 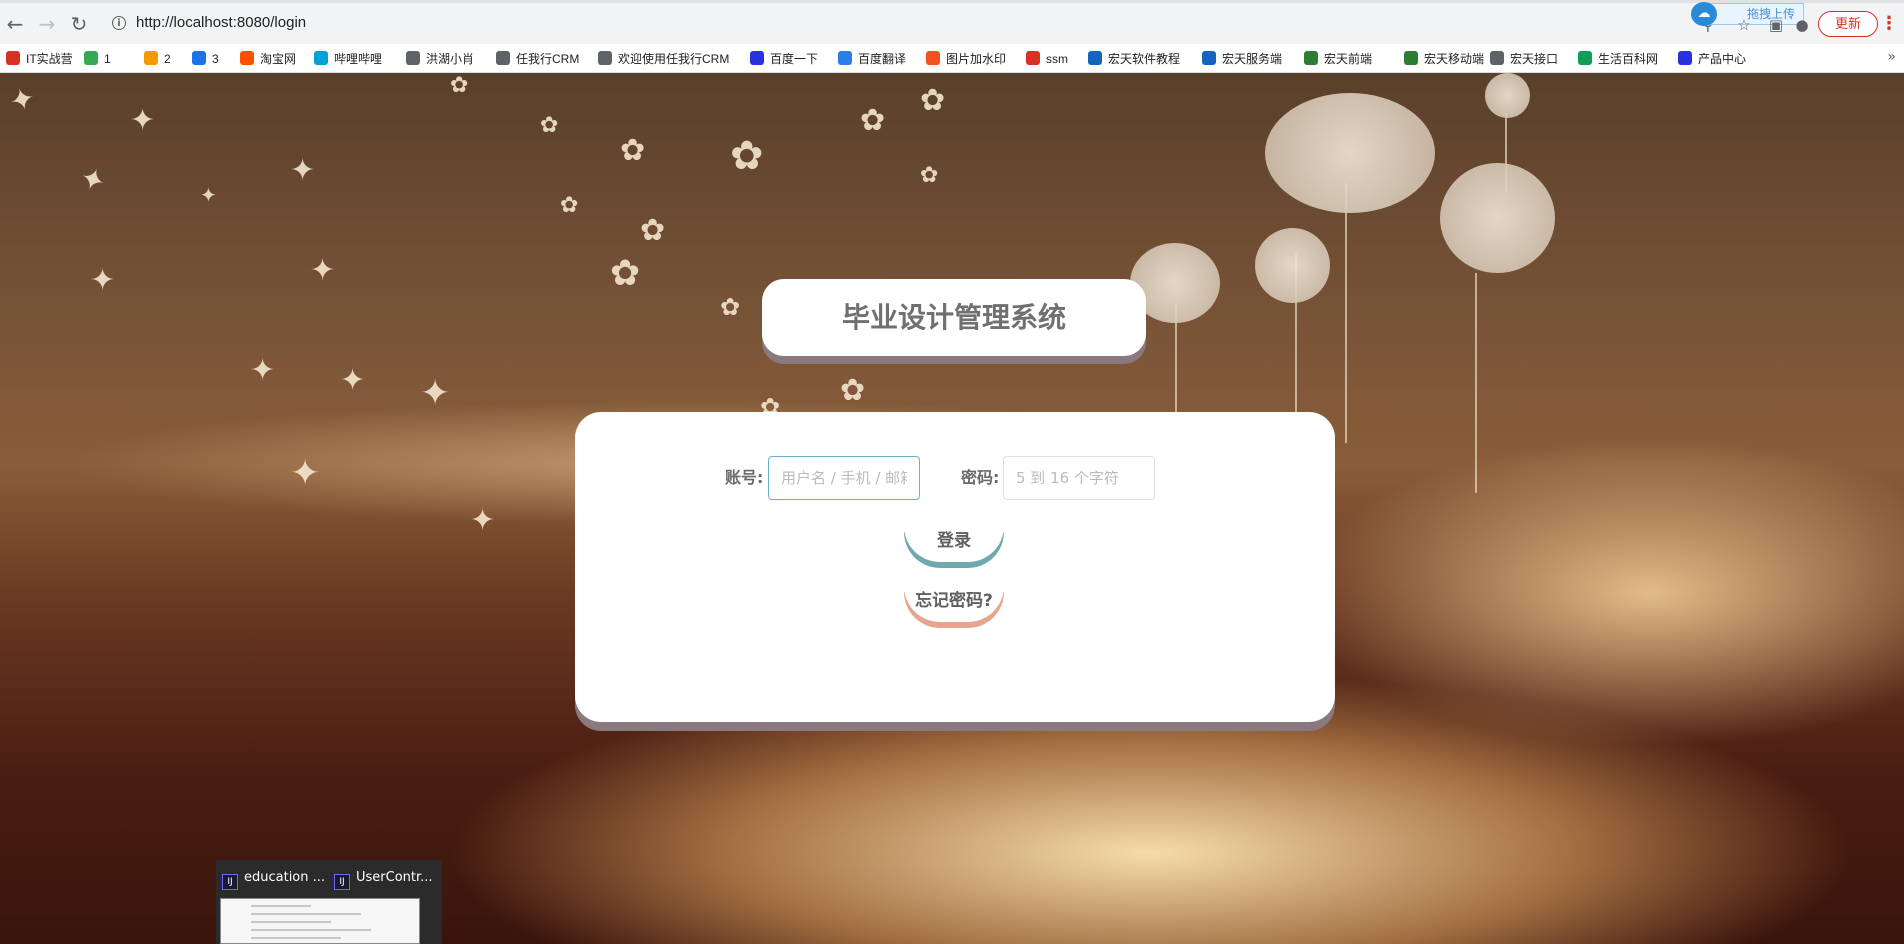 I want to click on address-bar: i http://localhost:8080/login, so click(x=895, y=24).